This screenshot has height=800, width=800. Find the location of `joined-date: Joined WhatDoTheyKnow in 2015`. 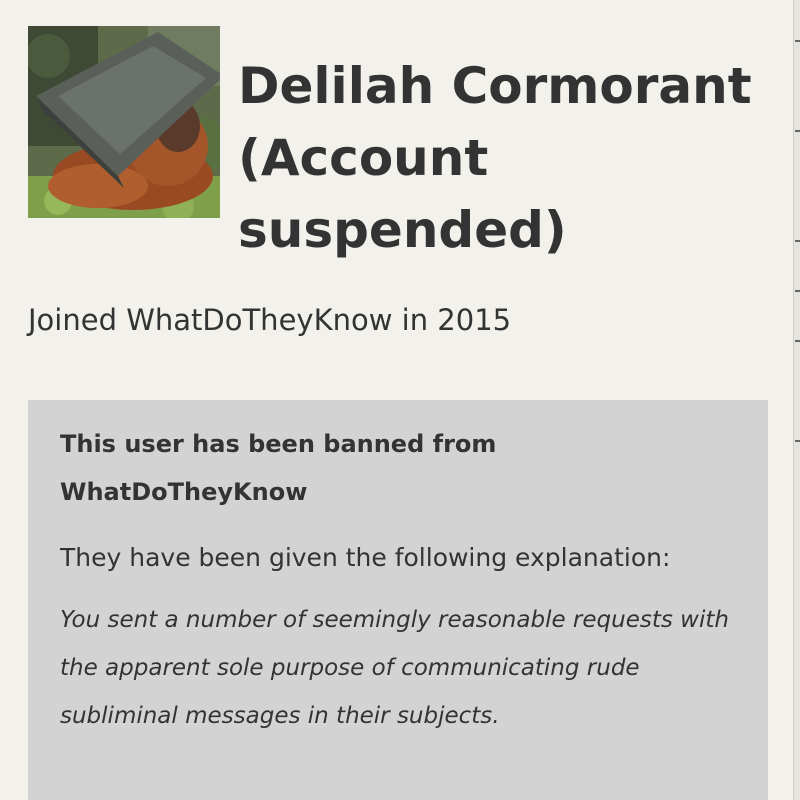

joined-date: Joined WhatDoTheyKnow in 2015 is located at coordinates (270, 320).